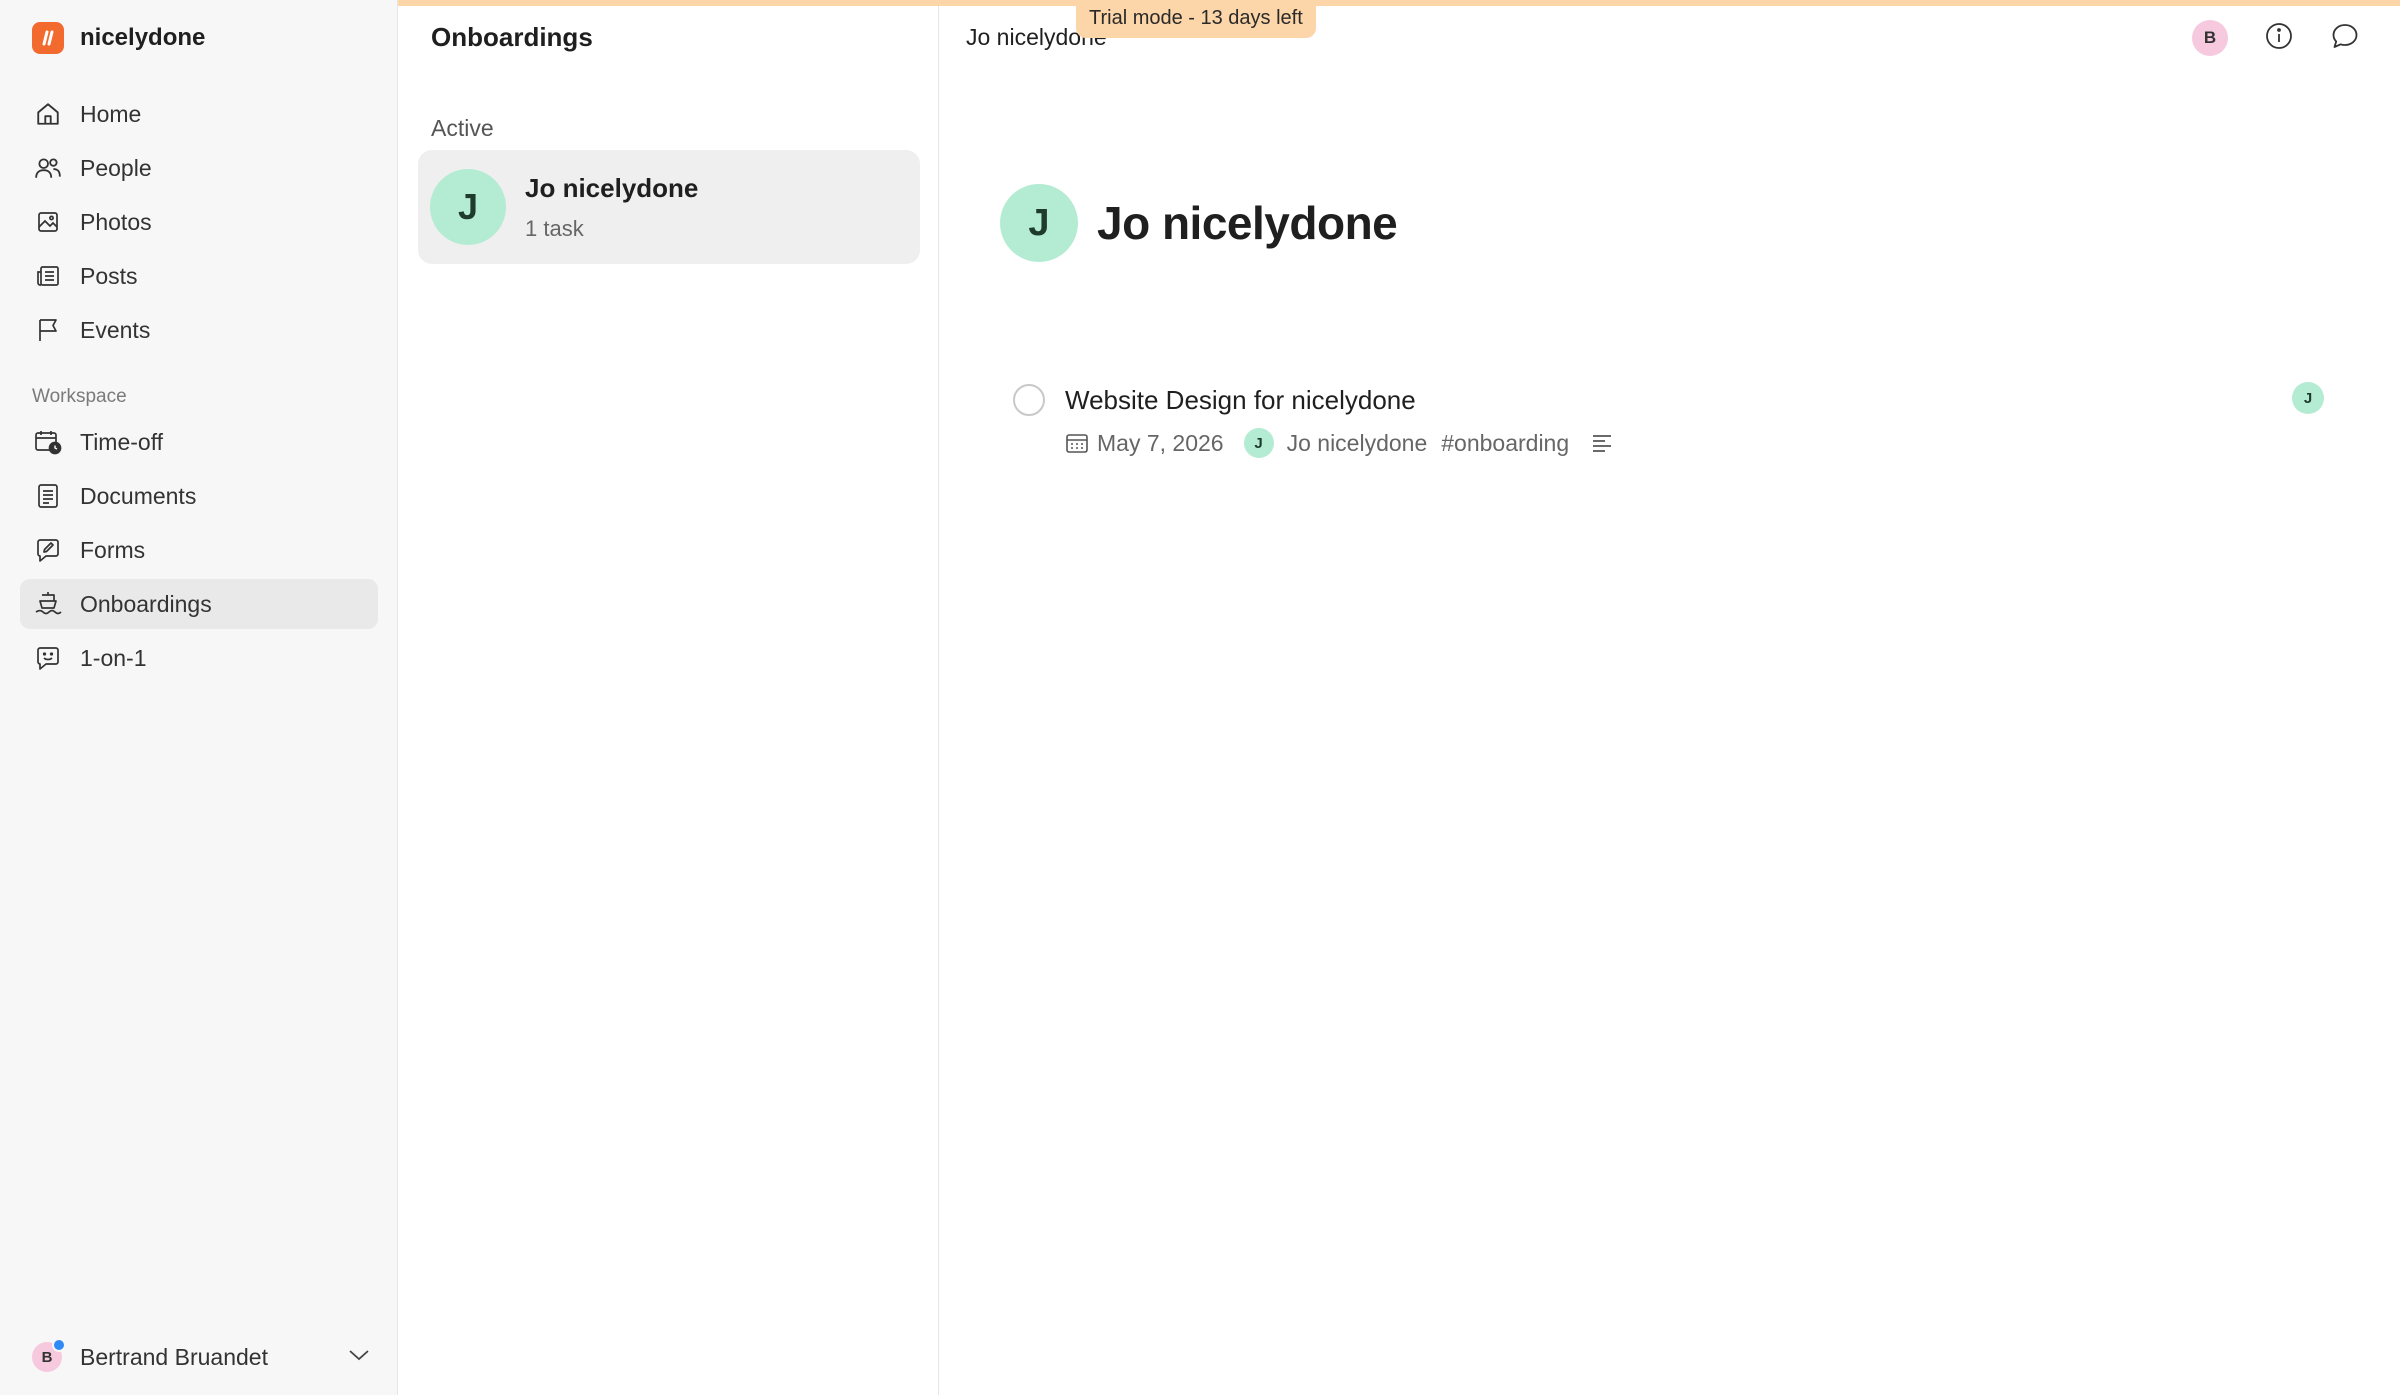 Image resolution: width=2400 pixels, height=1395 pixels. Describe the element at coordinates (2345, 38) in the screenshot. I see `comment-icon` at that location.